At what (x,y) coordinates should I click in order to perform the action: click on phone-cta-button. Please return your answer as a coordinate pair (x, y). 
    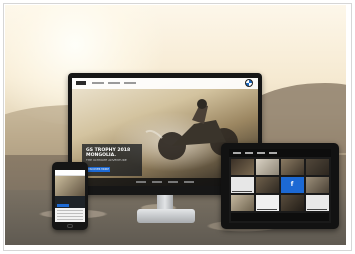
    Looking at the image, I should click on (63, 205).